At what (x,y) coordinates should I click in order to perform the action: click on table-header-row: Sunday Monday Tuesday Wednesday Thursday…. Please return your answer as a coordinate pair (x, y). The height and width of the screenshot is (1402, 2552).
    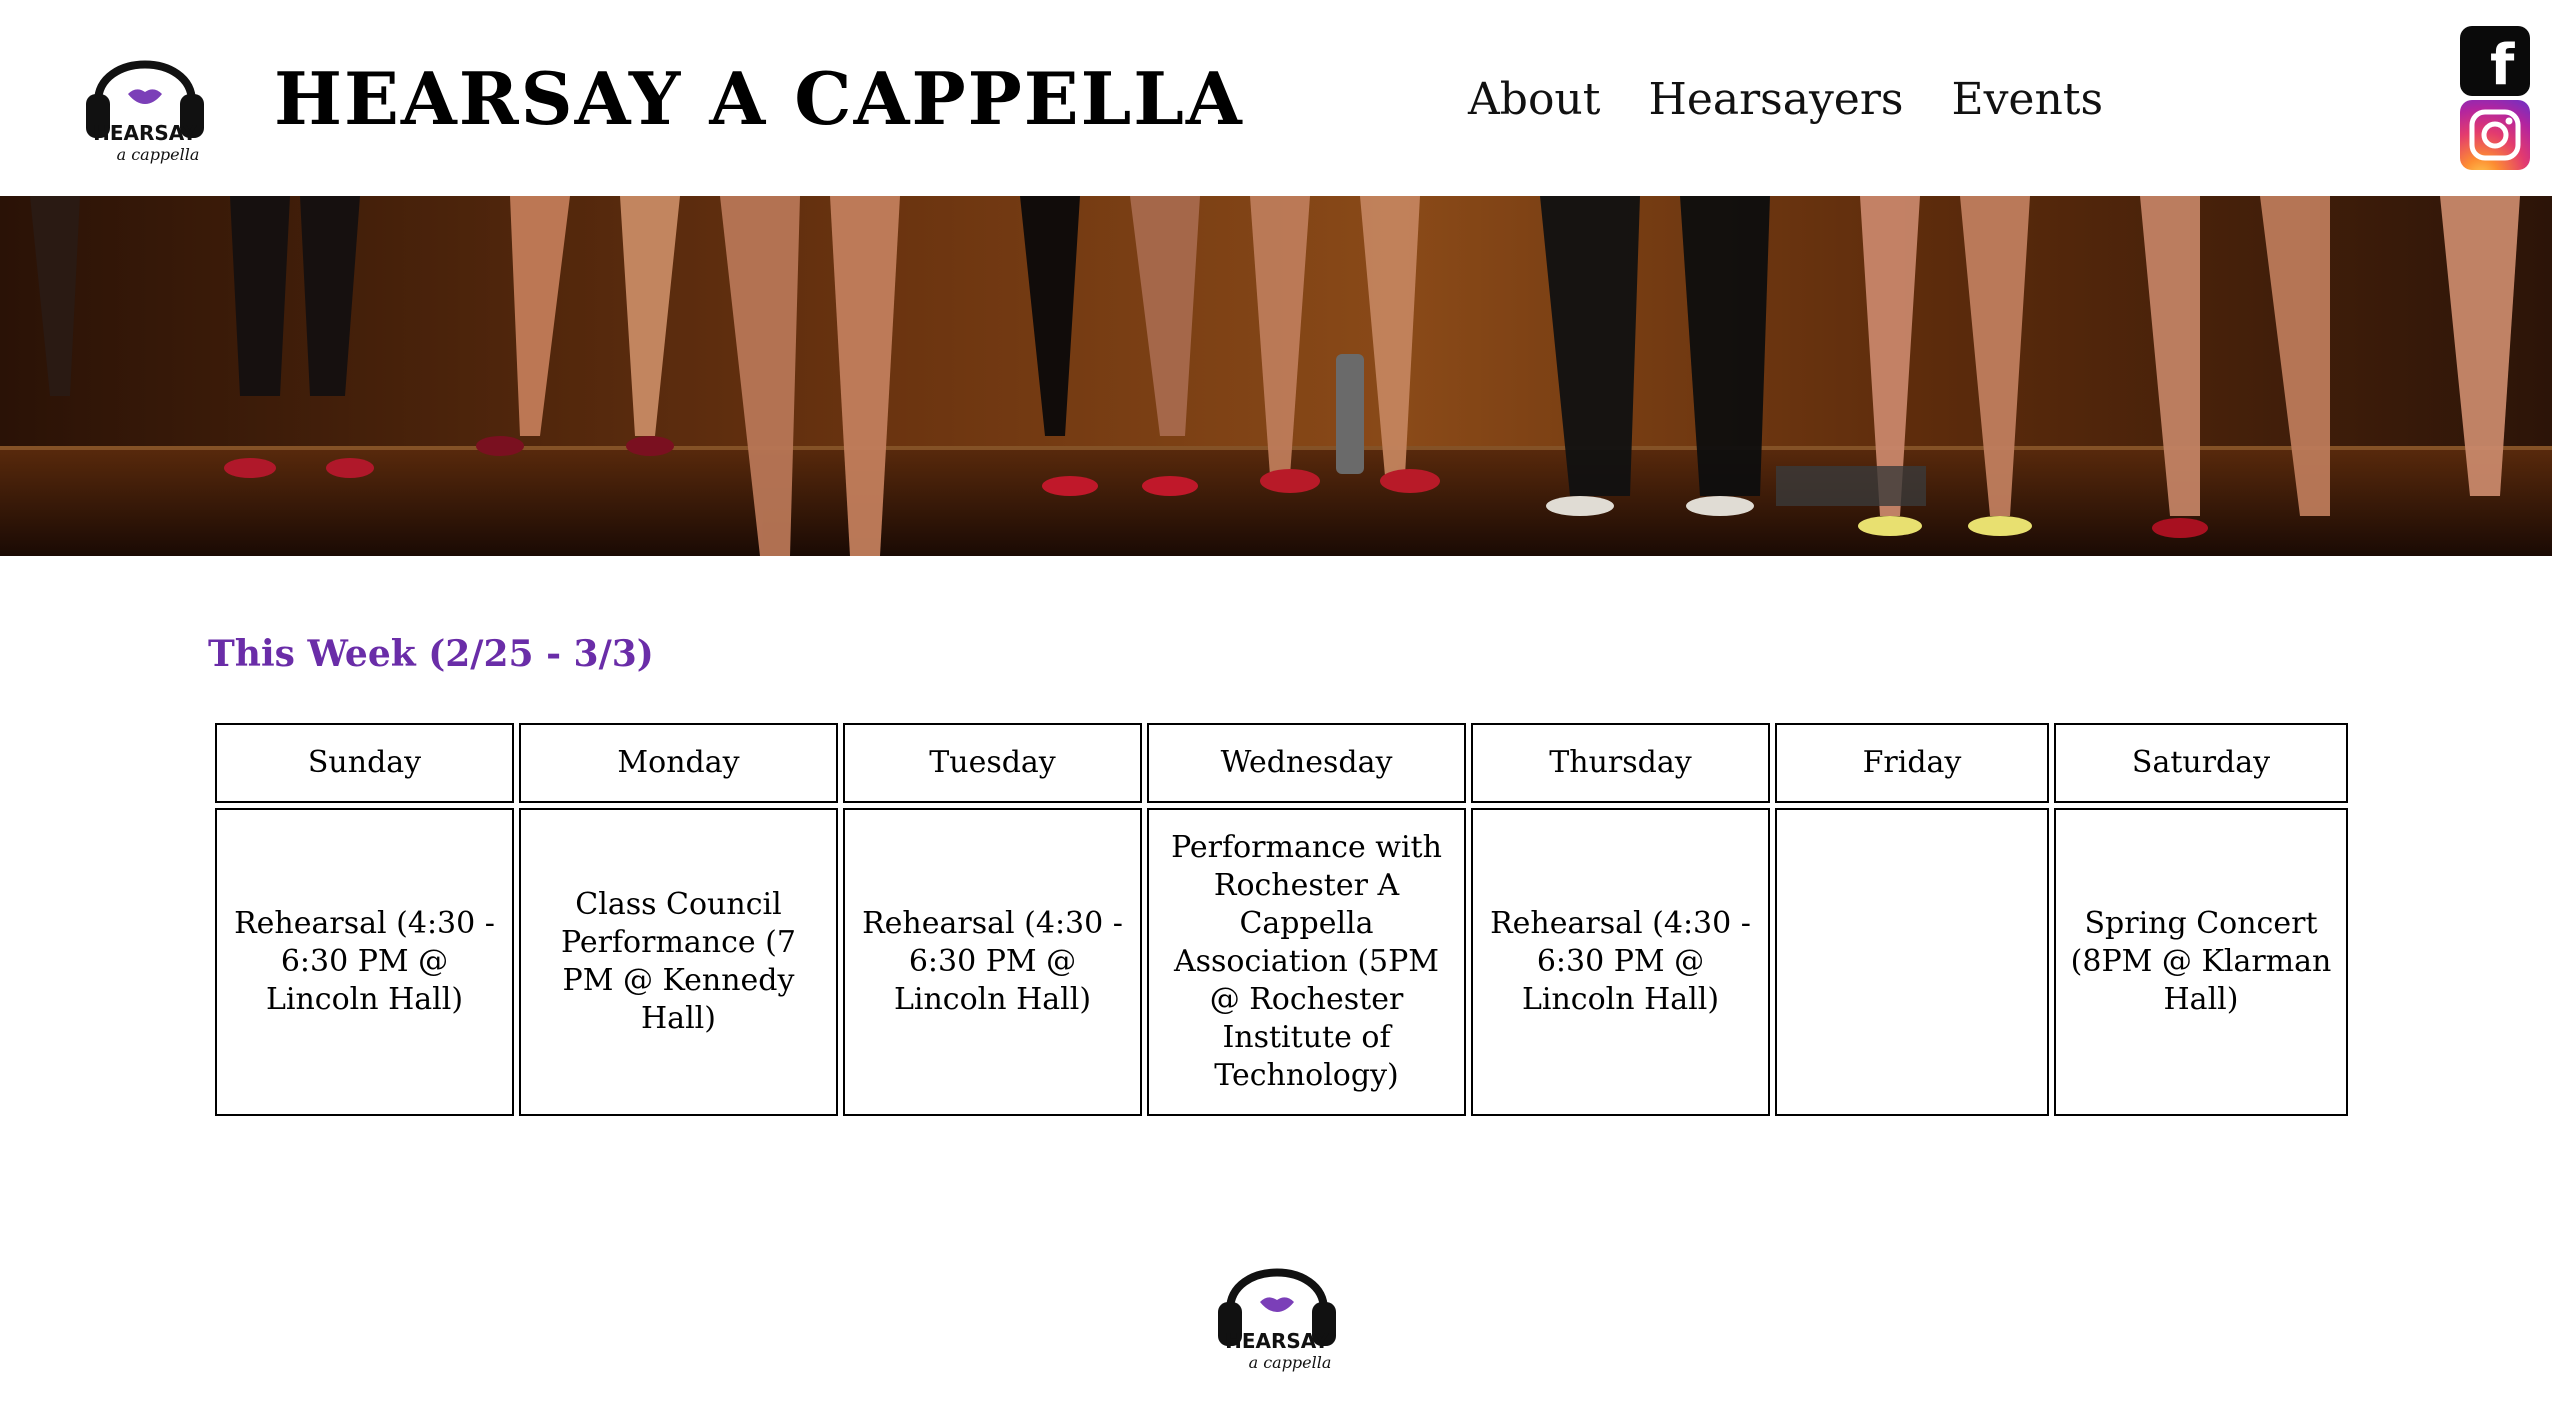
    Looking at the image, I should click on (1281, 763).